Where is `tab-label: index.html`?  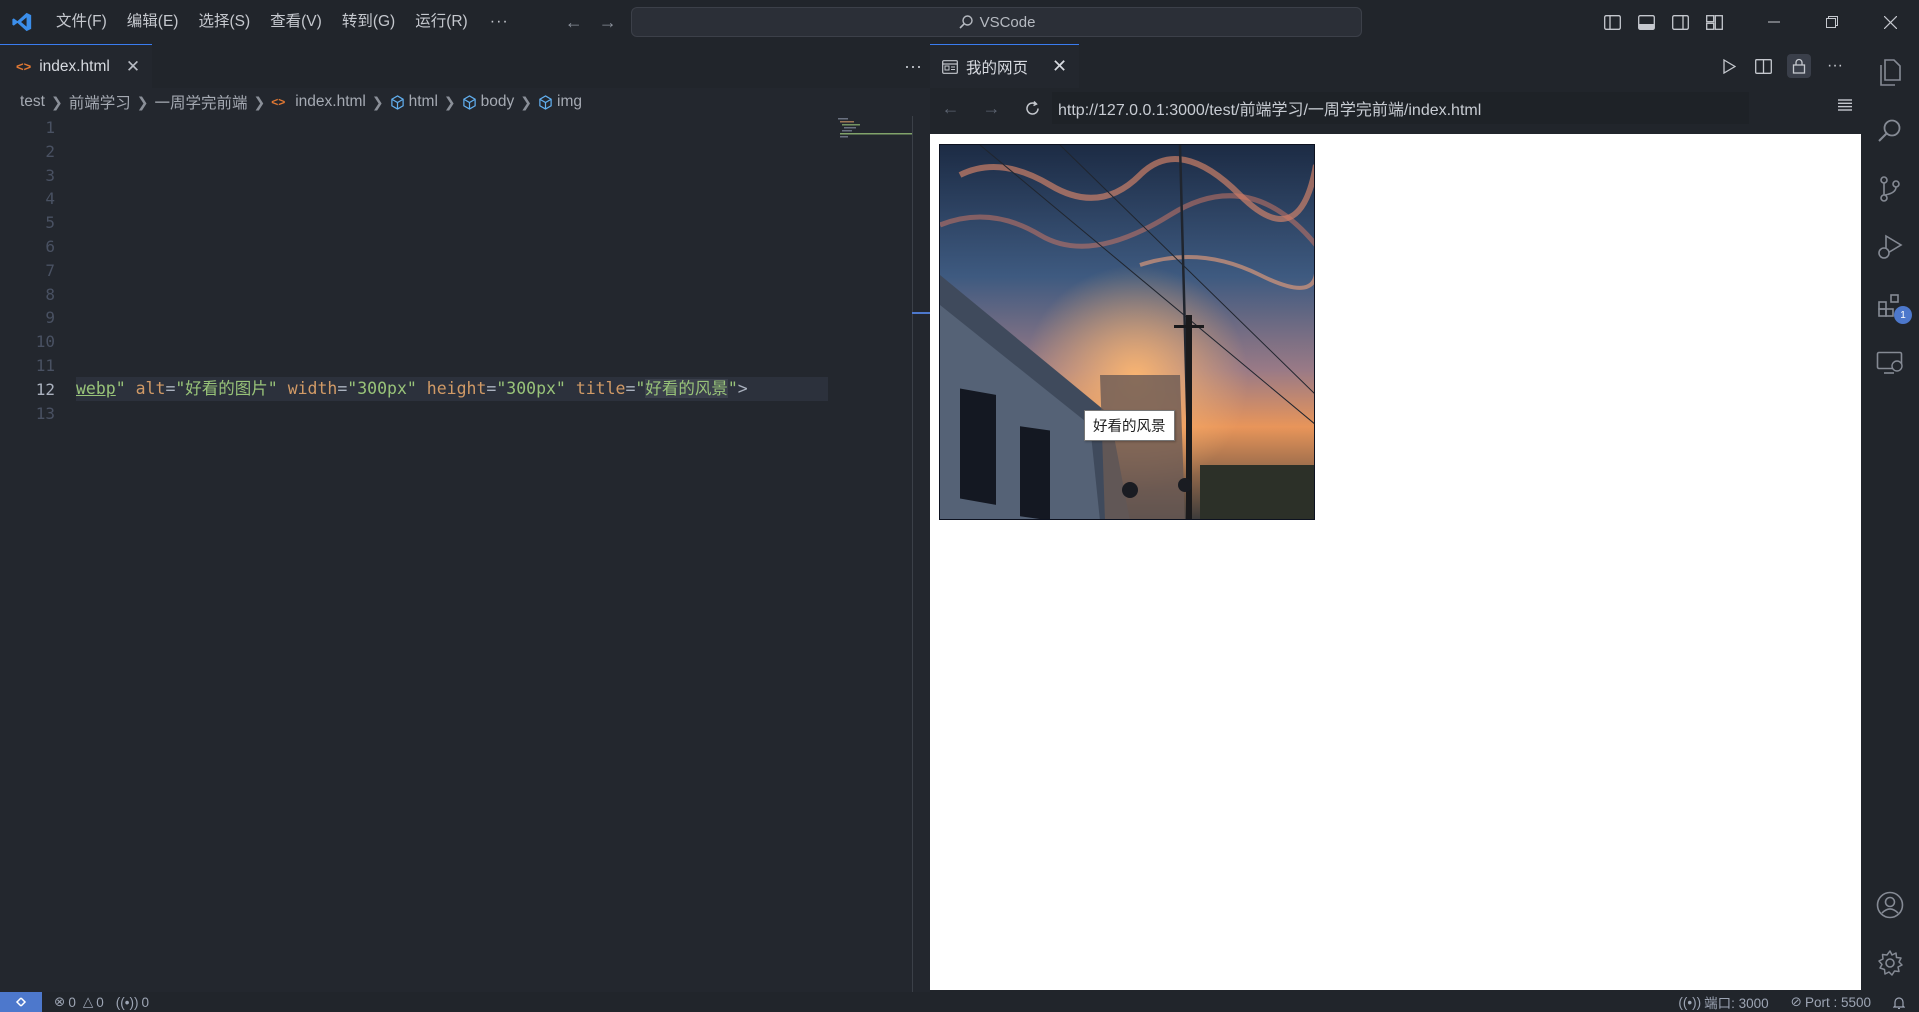
tab-label: index.html is located at coordinates (74, 66).